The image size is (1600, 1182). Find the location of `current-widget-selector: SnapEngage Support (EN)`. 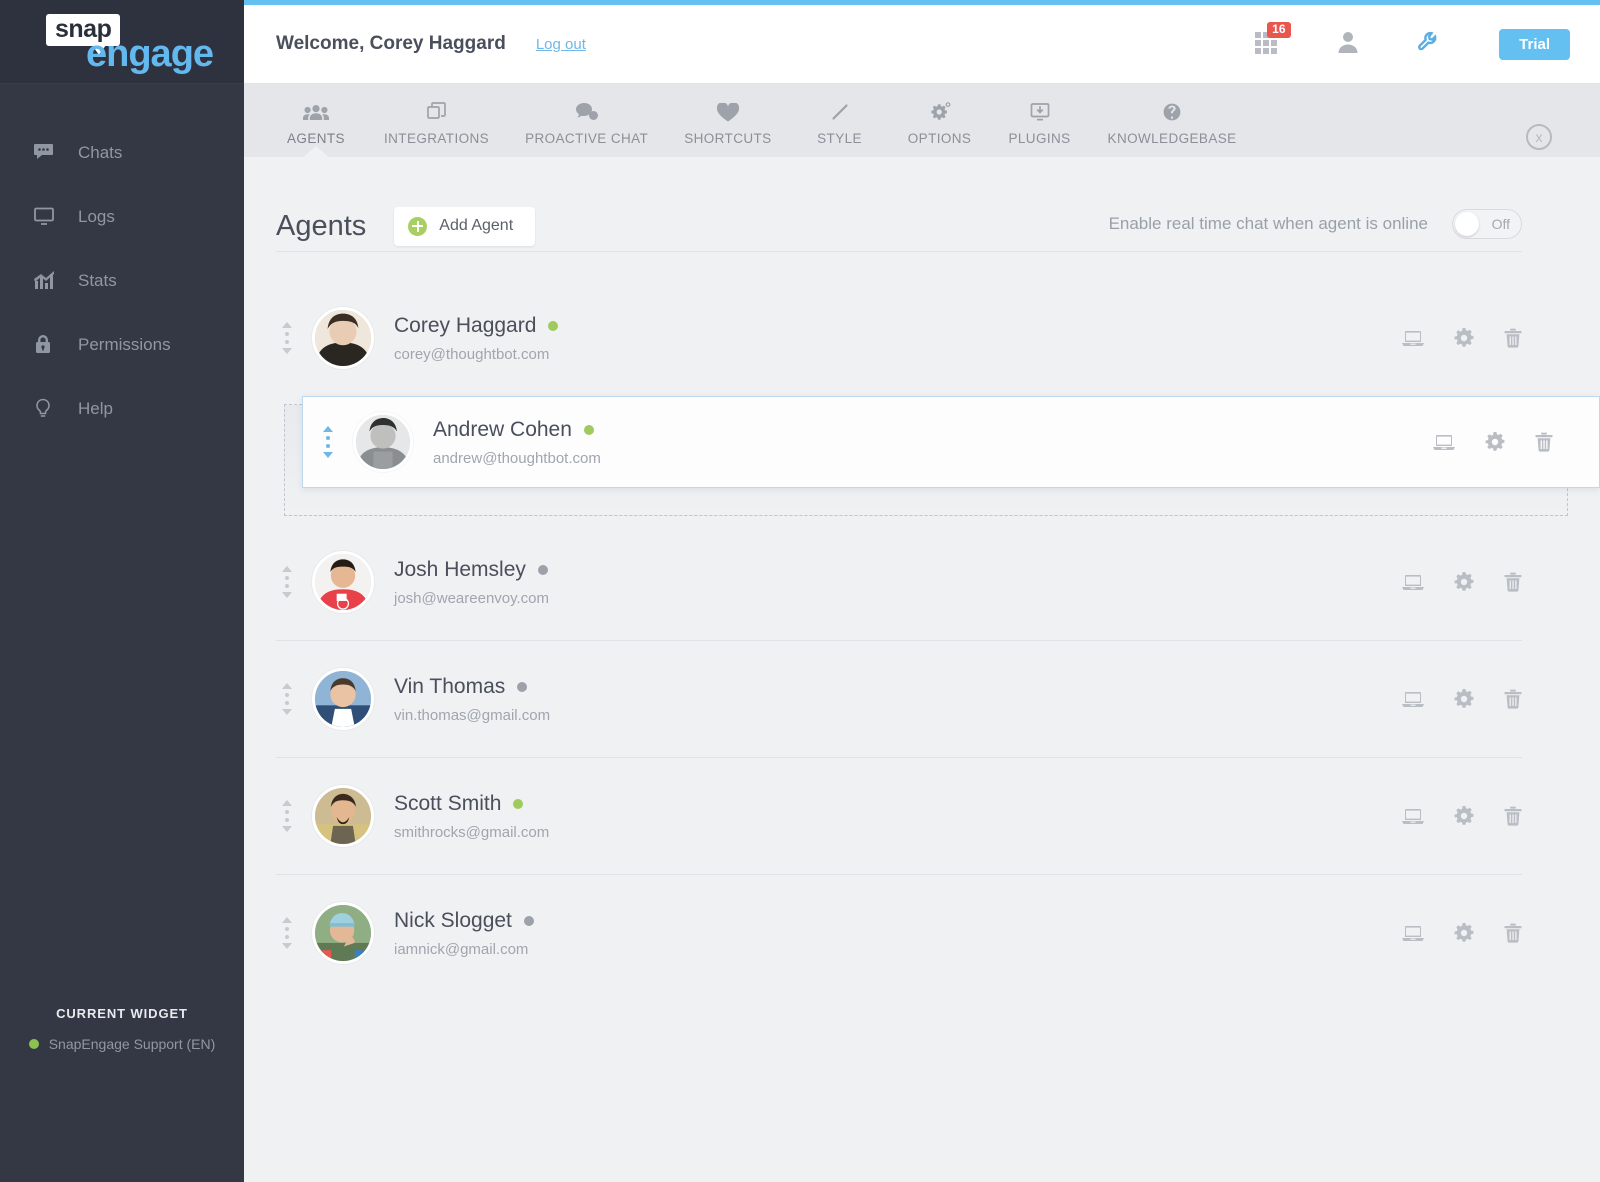

current-widget-selector: SnapEngage Support (EN) is located at coordinates (122, 1044).